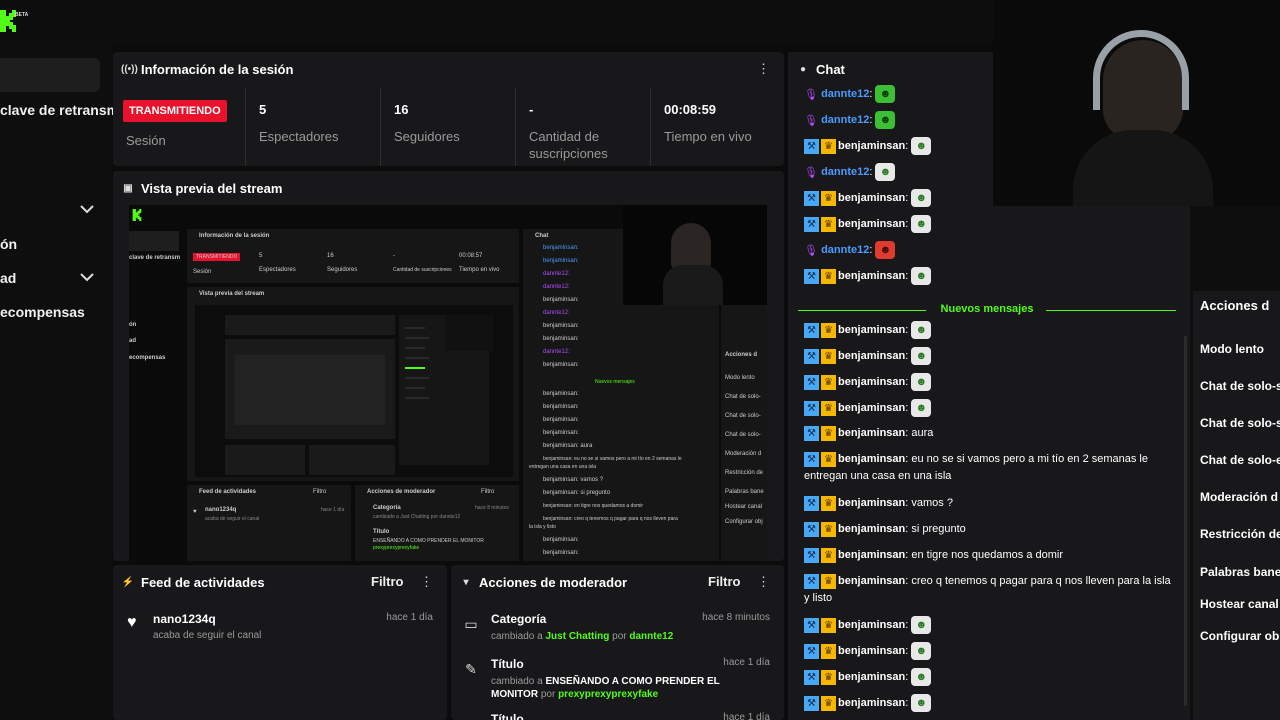 This screenshot has width=1280, height=720. I want to click on desc-text: por, so click(548, 694).